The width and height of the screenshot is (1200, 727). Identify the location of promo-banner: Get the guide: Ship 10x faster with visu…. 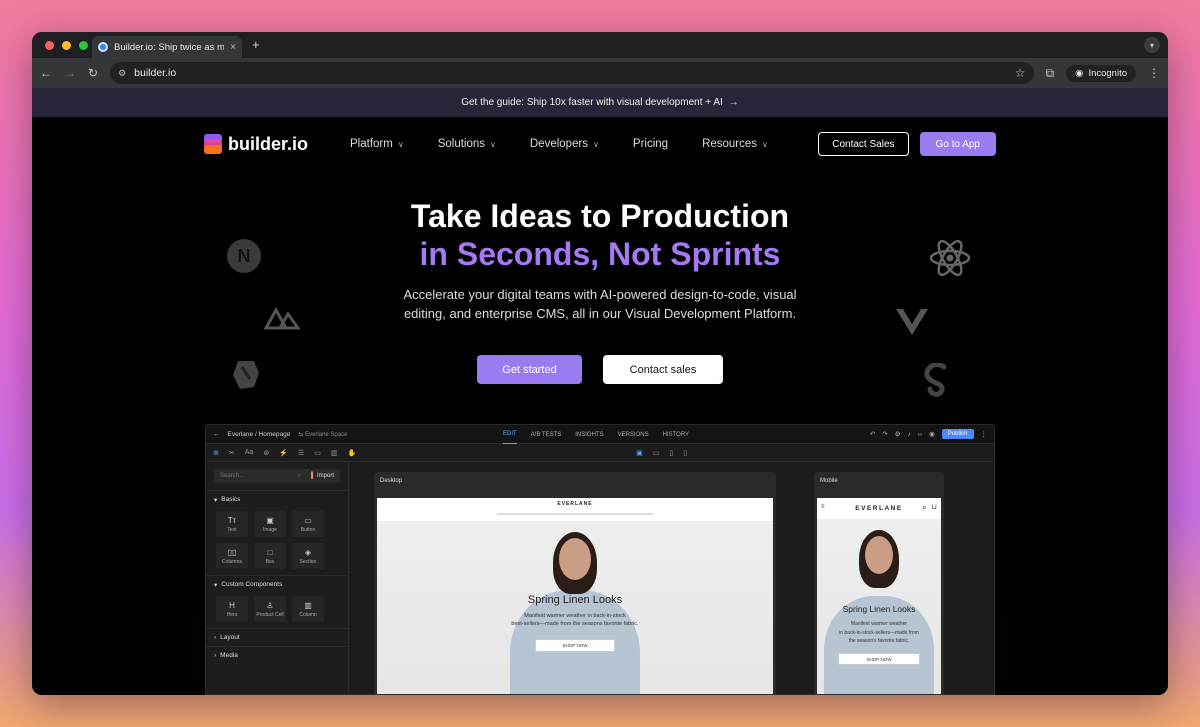
(600, 102).